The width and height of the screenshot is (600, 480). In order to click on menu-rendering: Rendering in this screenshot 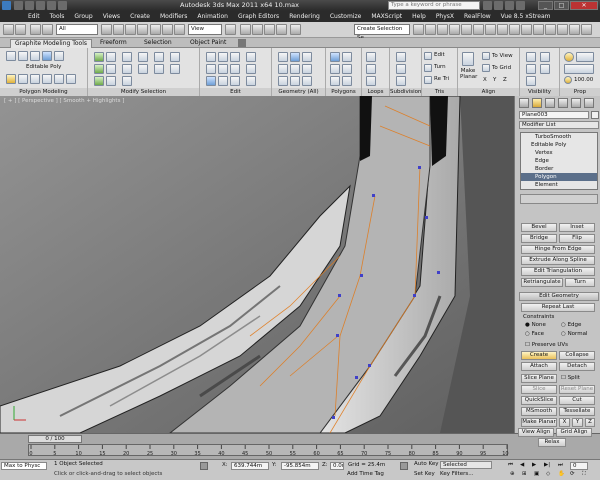, I will do `click(304, 16)`.